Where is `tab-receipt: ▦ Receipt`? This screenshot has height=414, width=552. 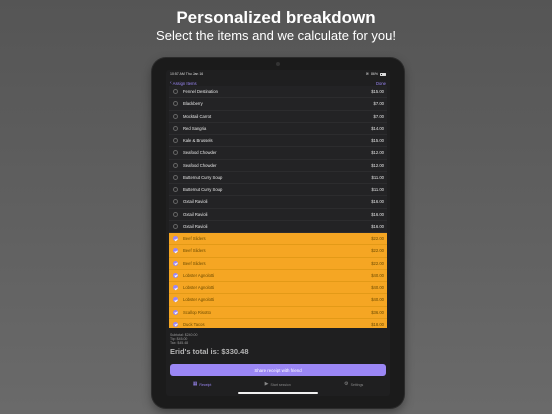 tab-receipt: ▦ Receipt is located at coordinates (202, 384).